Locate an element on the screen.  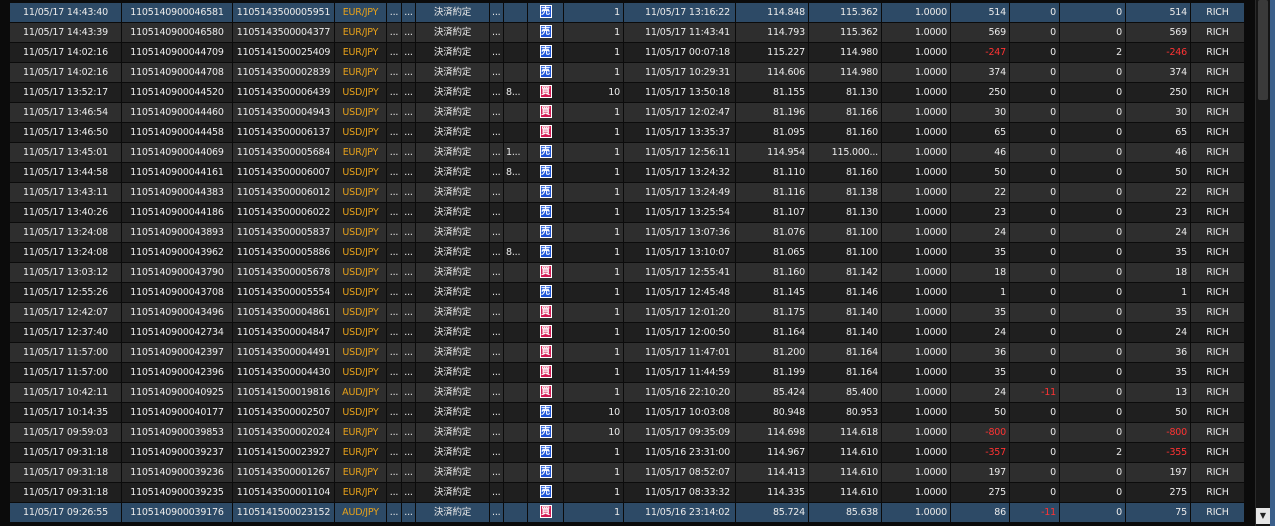
vertical-scrollbar: ▼ is located at coordinates (1262, 263).